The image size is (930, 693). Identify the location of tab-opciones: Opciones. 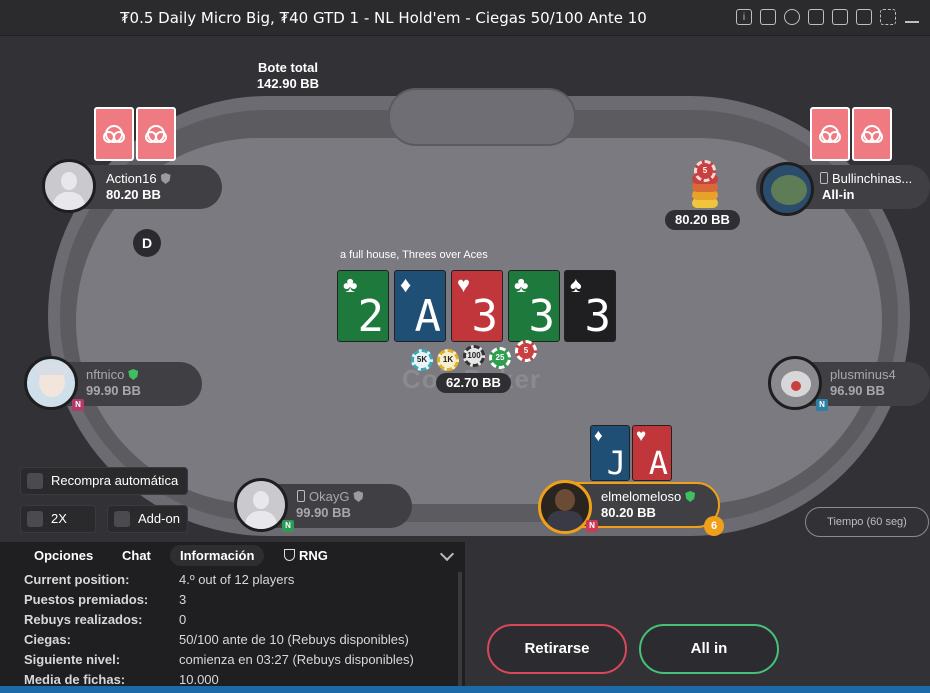
(63, 555).